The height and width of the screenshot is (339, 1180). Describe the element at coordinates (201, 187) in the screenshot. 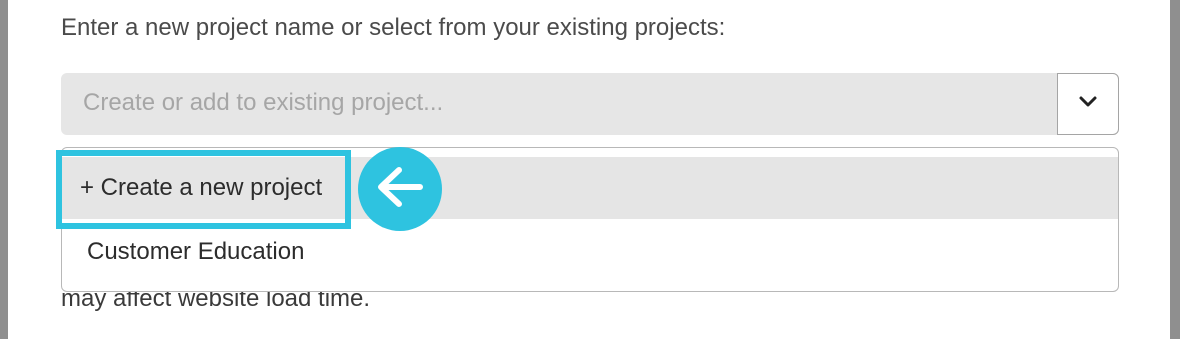

I see `option-label: + Create a new project` at that location.